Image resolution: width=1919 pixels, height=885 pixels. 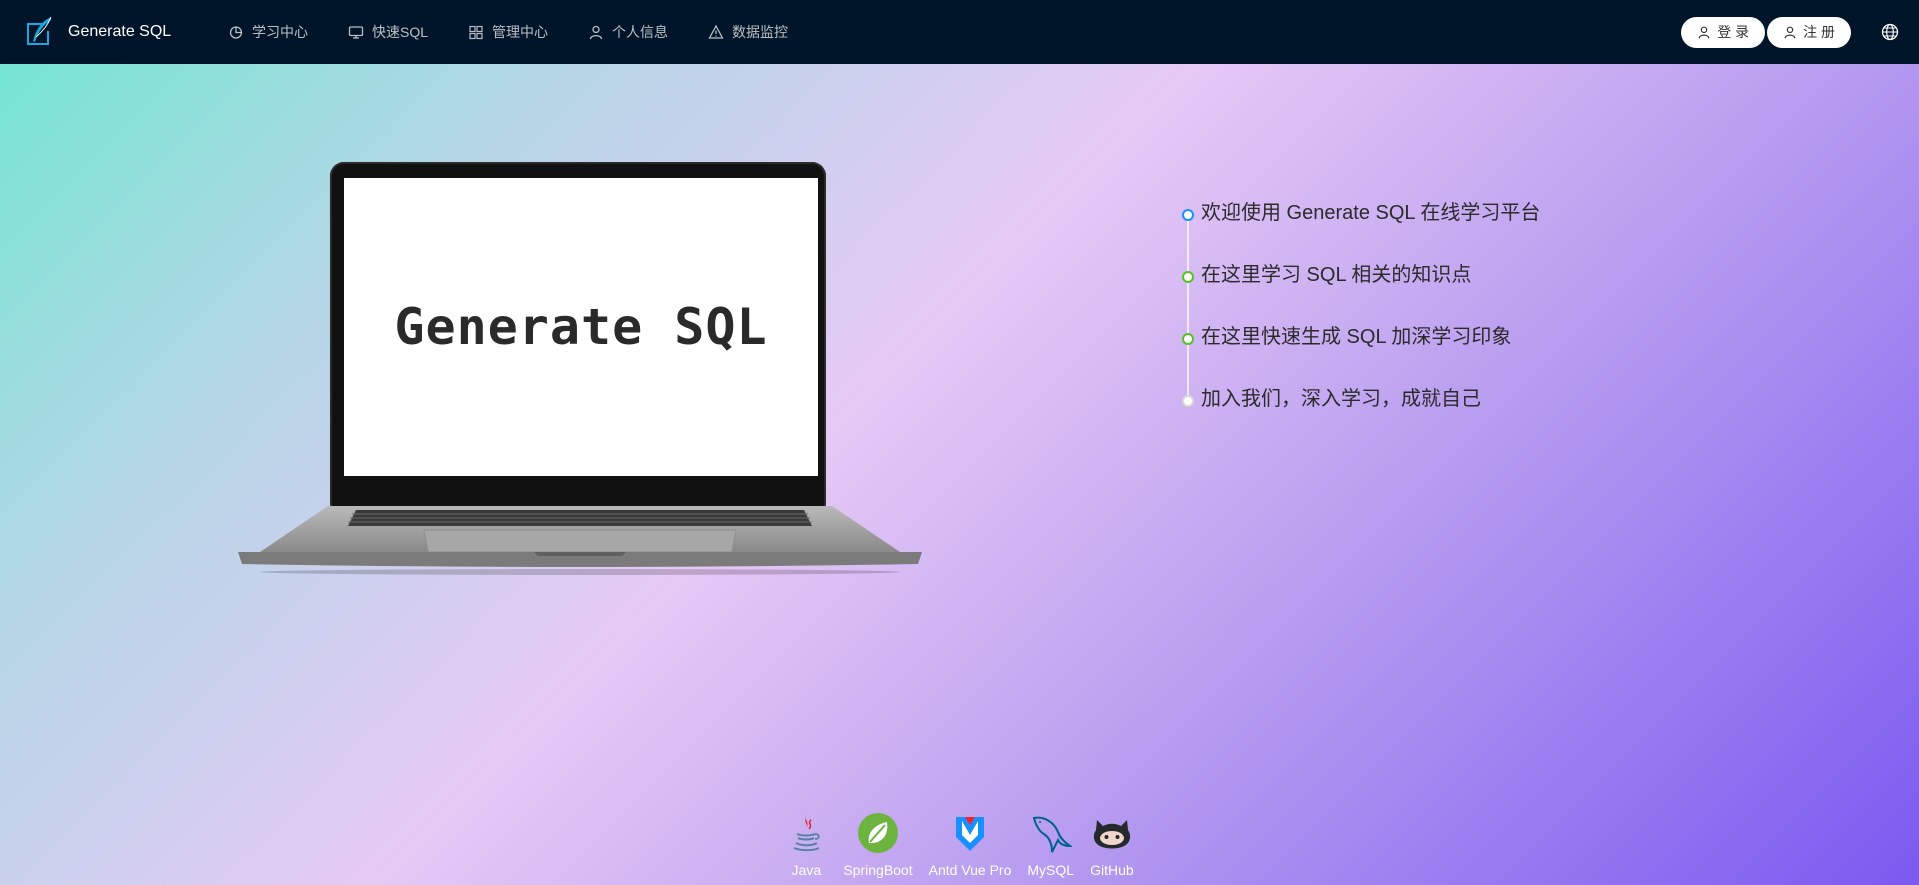 I want to click on feather-pen-icon, so click(x=39, y=32).